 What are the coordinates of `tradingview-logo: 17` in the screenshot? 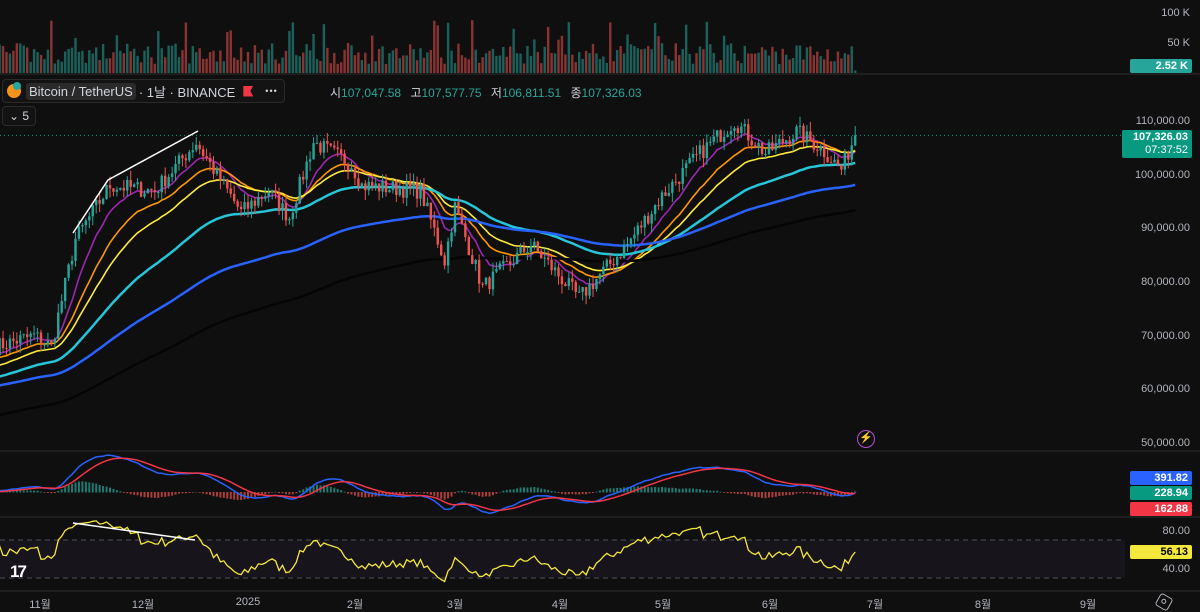 It's located at (18, 572).